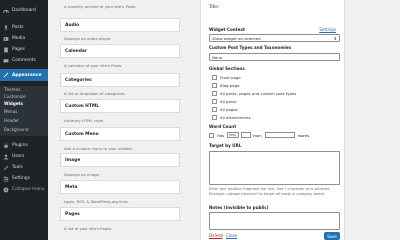 This screenshot has width=400, height=240. Describe the element at coordinates (24, 145) in the screenshot. I see `menu-item-plugins: Plugins` at that location.